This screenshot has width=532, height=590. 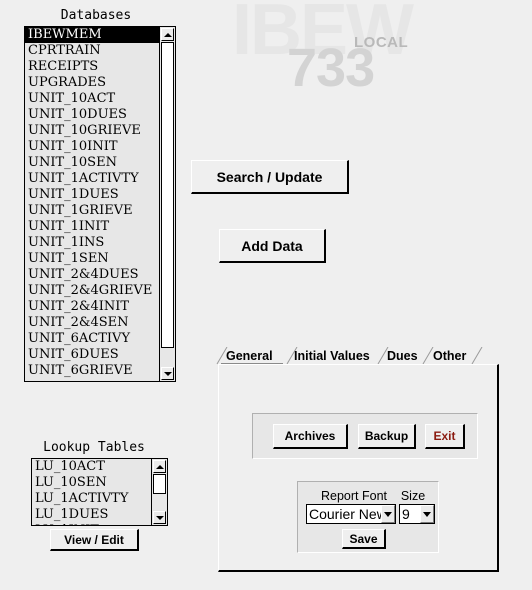 I want to click on archive-actions-group: Archives Backup Exit, so click(x=365, y=436).